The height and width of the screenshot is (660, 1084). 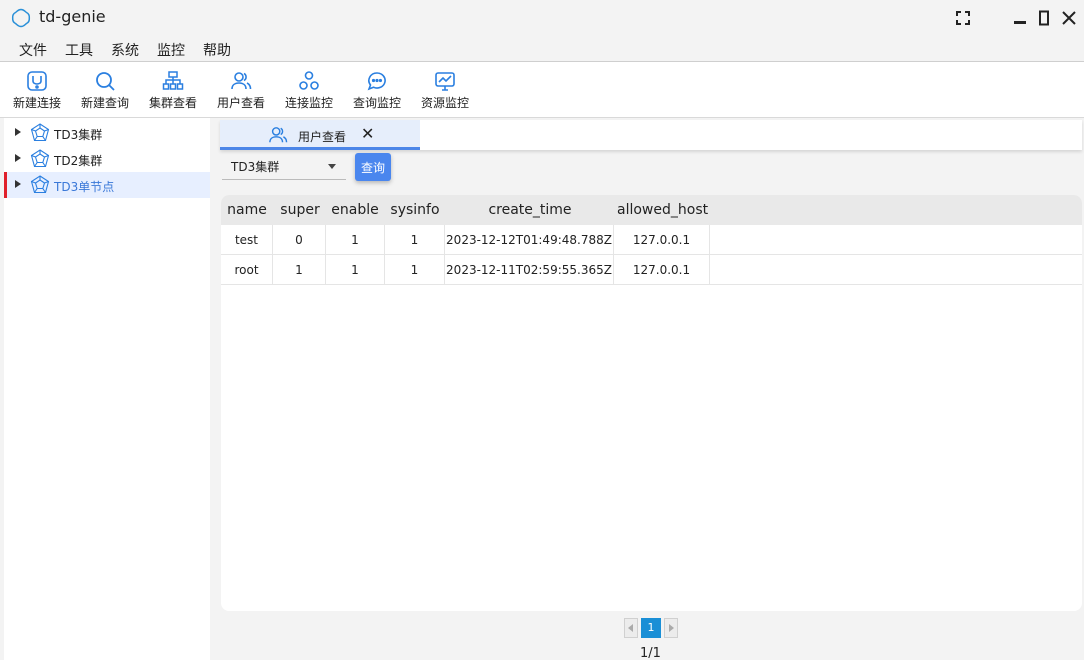 What do you see at coordinates (247, 240) in the screenshot?
I see `cell-name: test` at bounding box center [247, 240].